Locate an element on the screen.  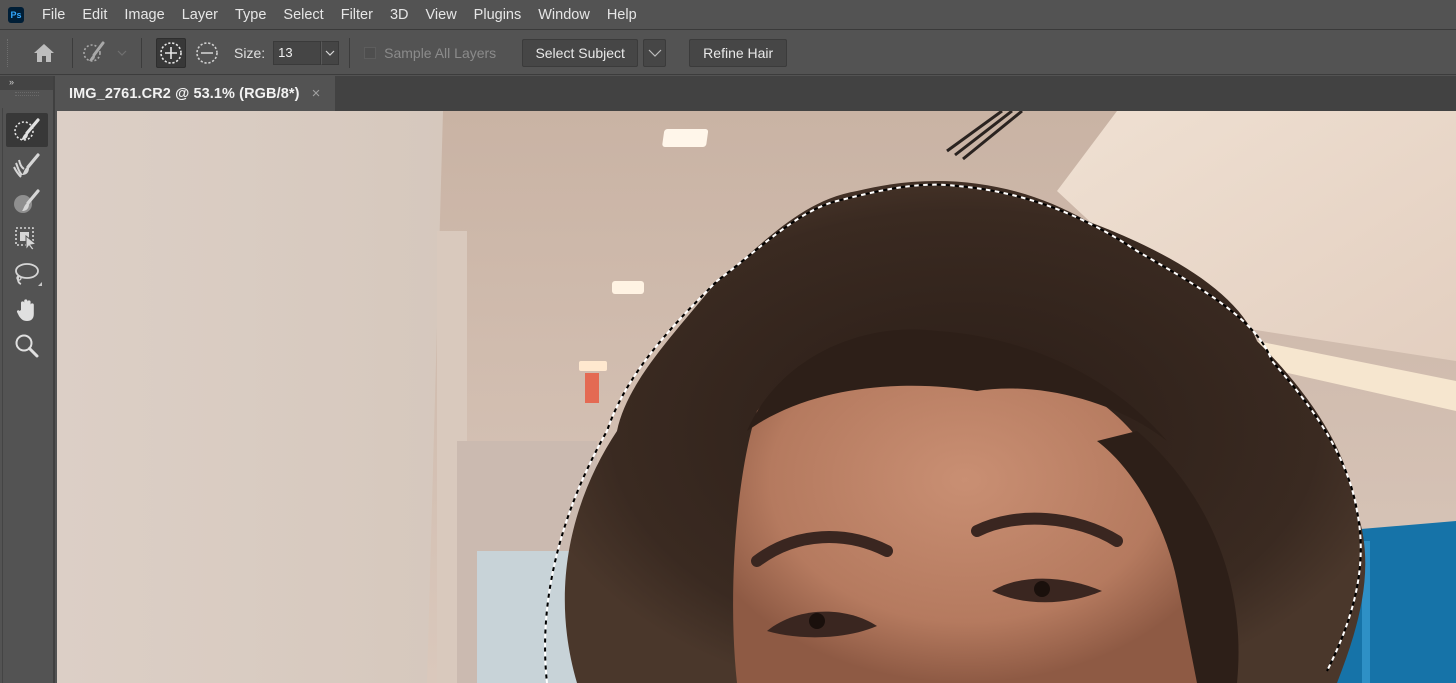
menu-window: Window is located at coordinates (563, 15).